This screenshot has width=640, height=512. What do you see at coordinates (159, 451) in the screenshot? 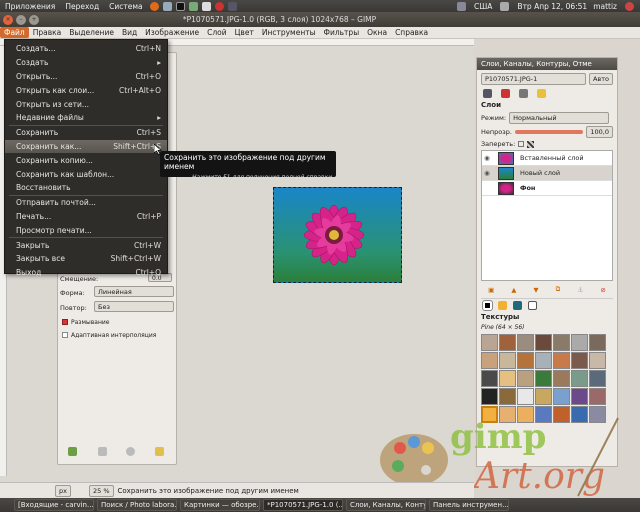
I see `reset-preset-icon` at bounding box center [159, 451].